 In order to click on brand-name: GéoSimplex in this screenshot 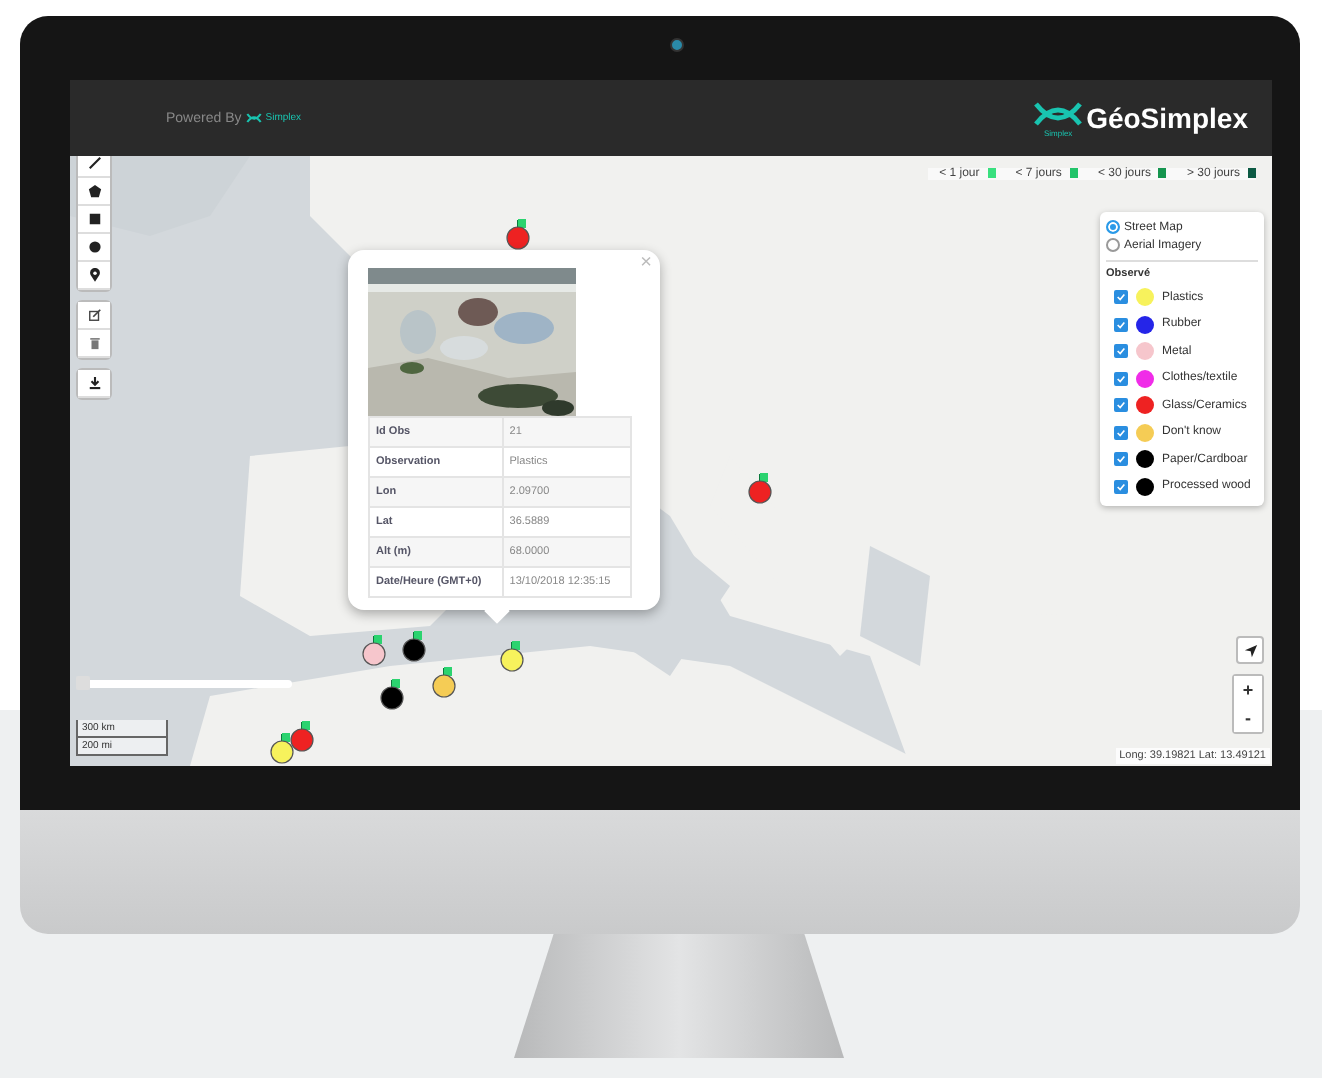, I will do `click(1167, 118)`.